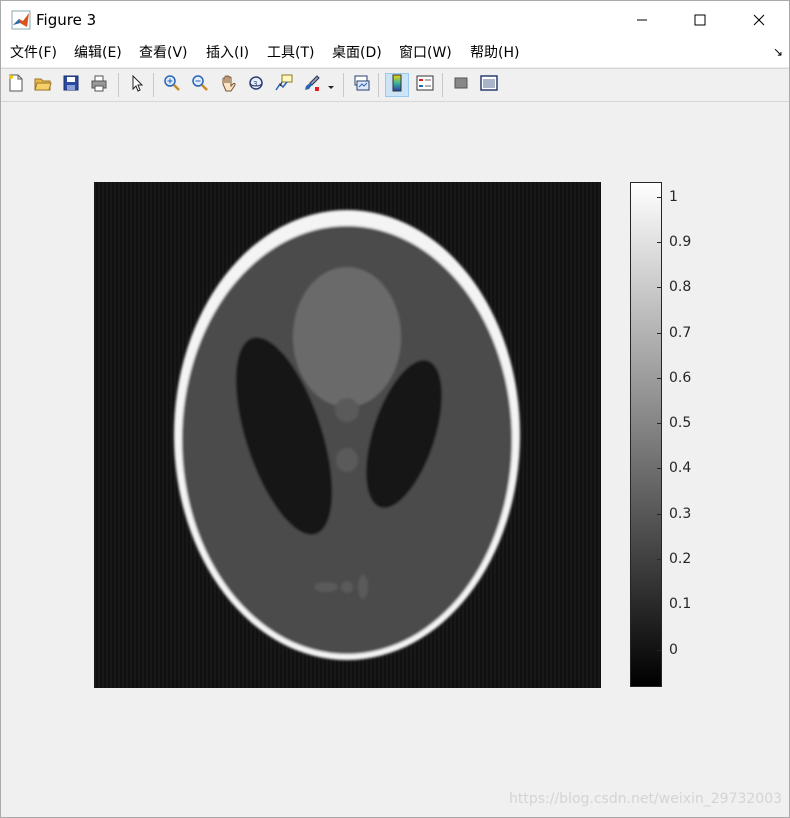 The height and width of the screenshot is (818, 790). I want to click on brush-icon, so click(312, 85).